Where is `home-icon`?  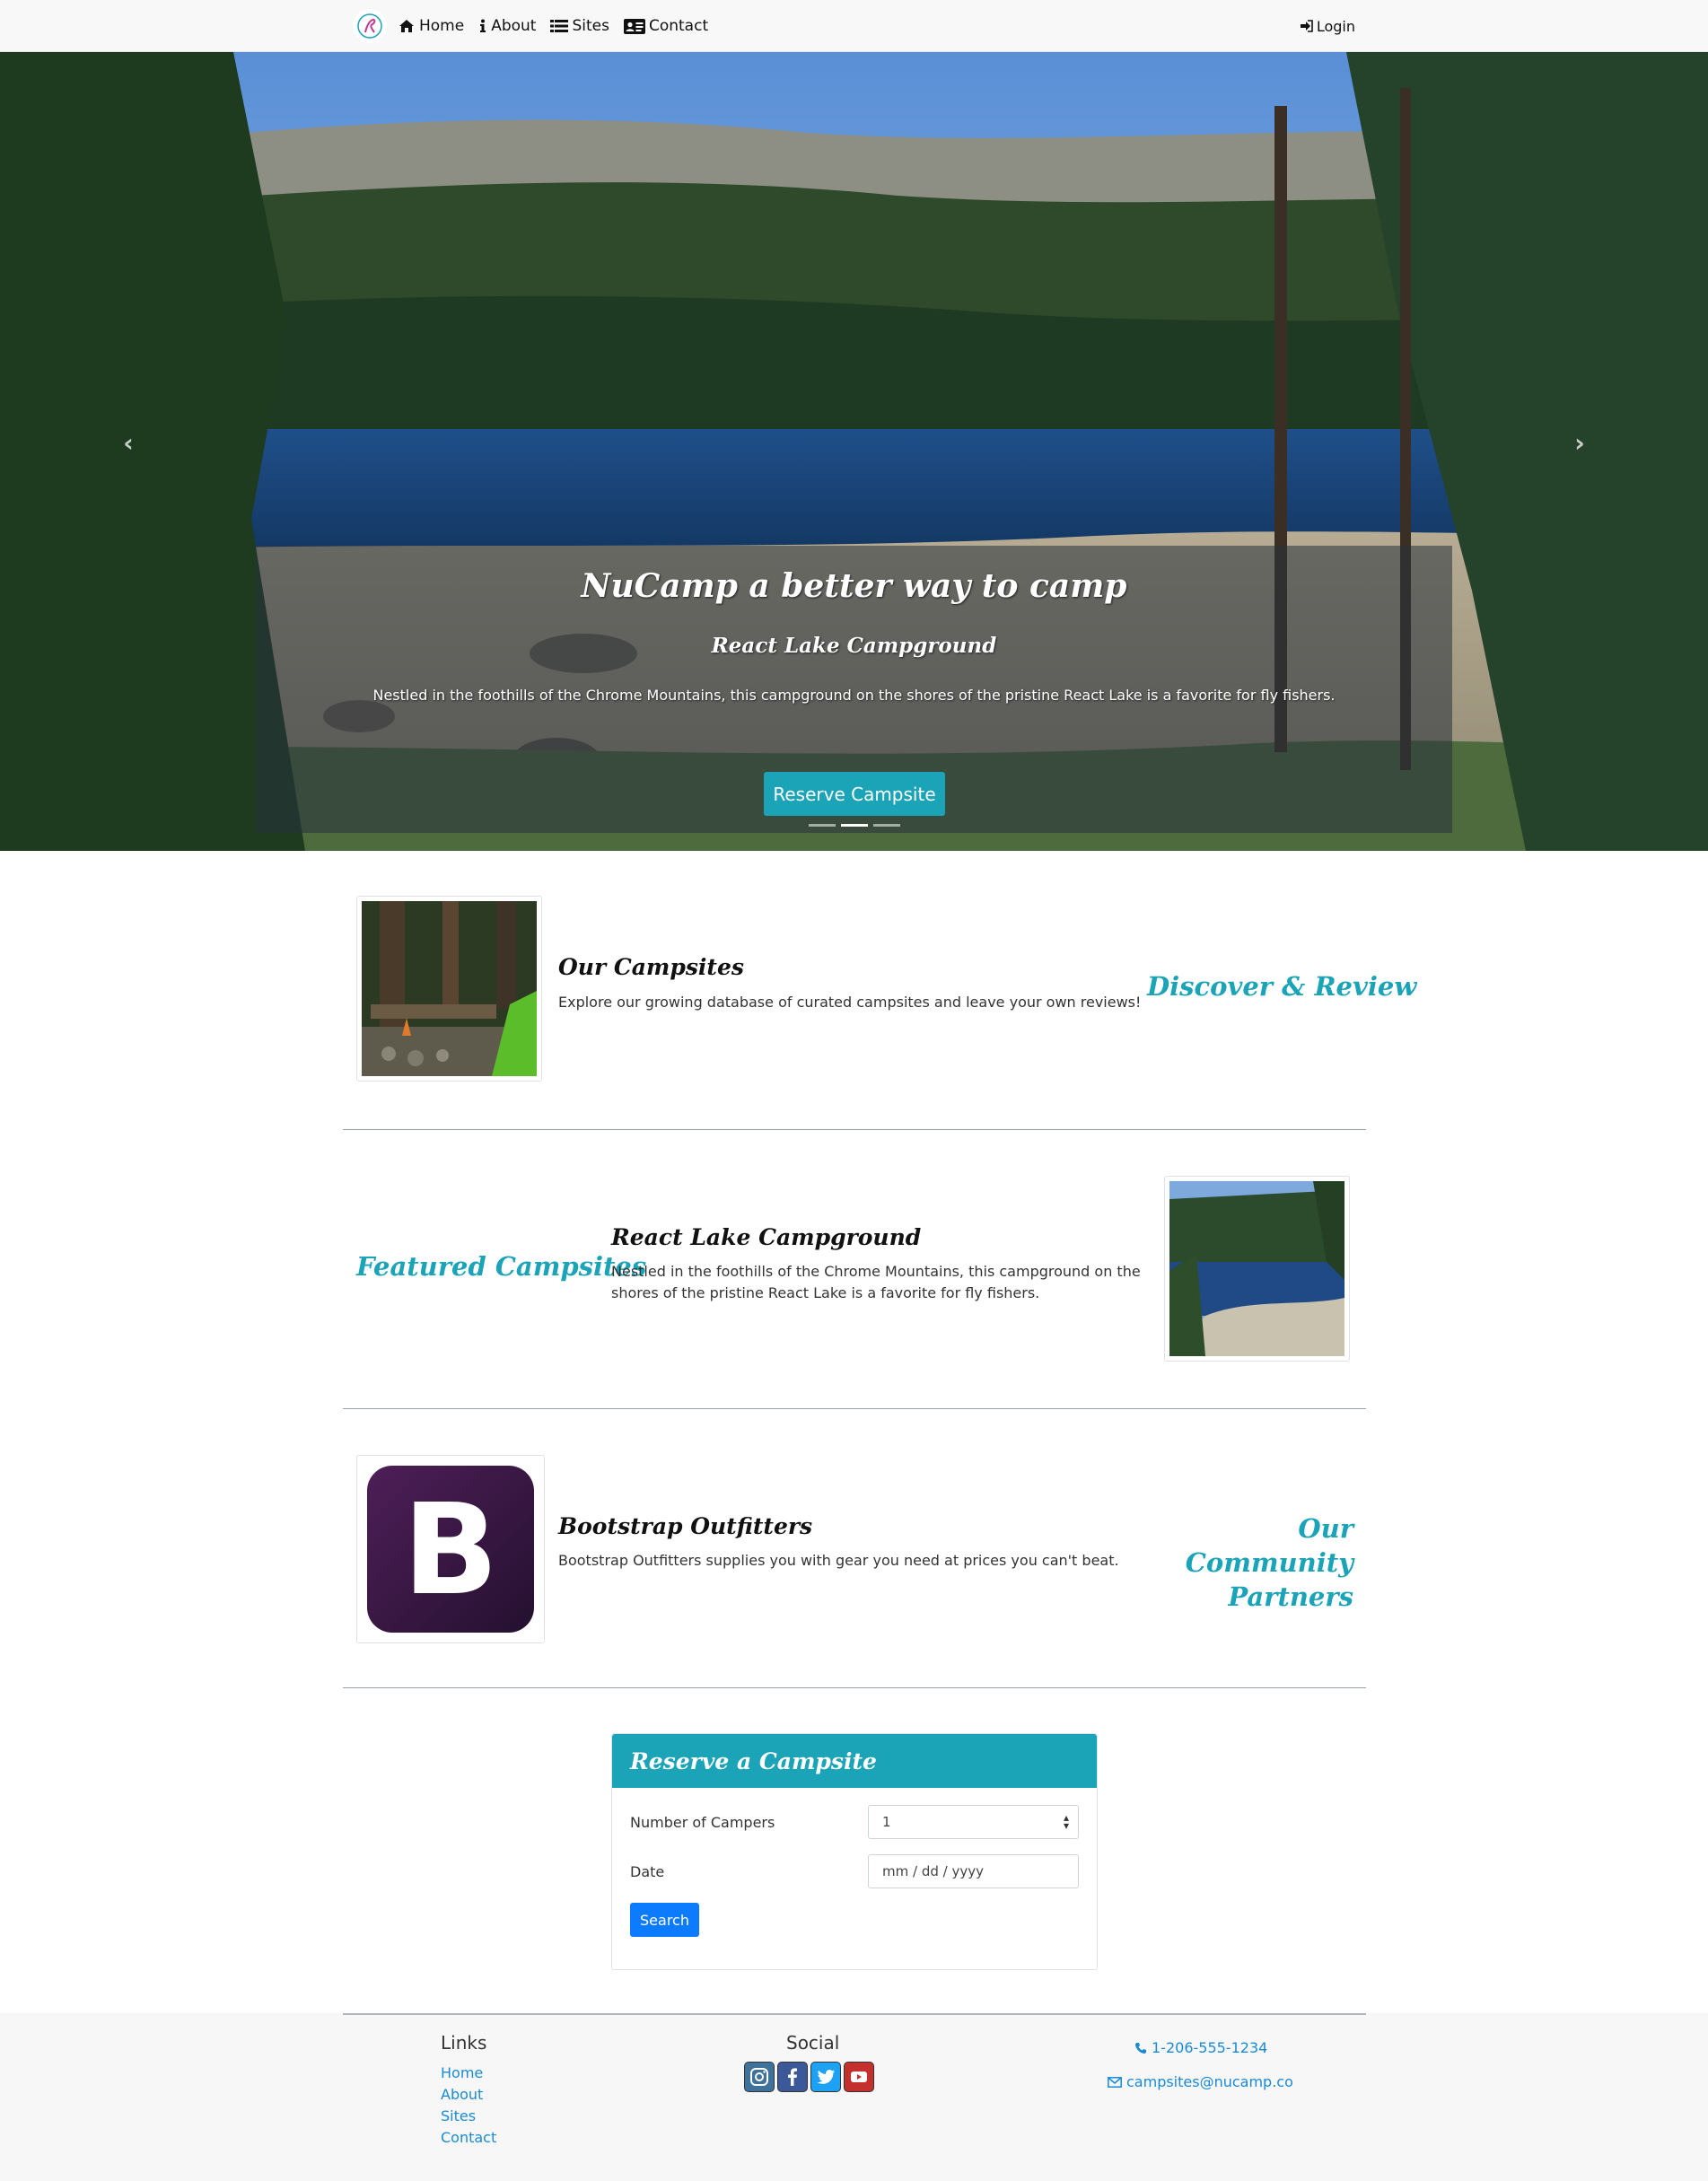
home-icon is located at coordinates (407, 26).